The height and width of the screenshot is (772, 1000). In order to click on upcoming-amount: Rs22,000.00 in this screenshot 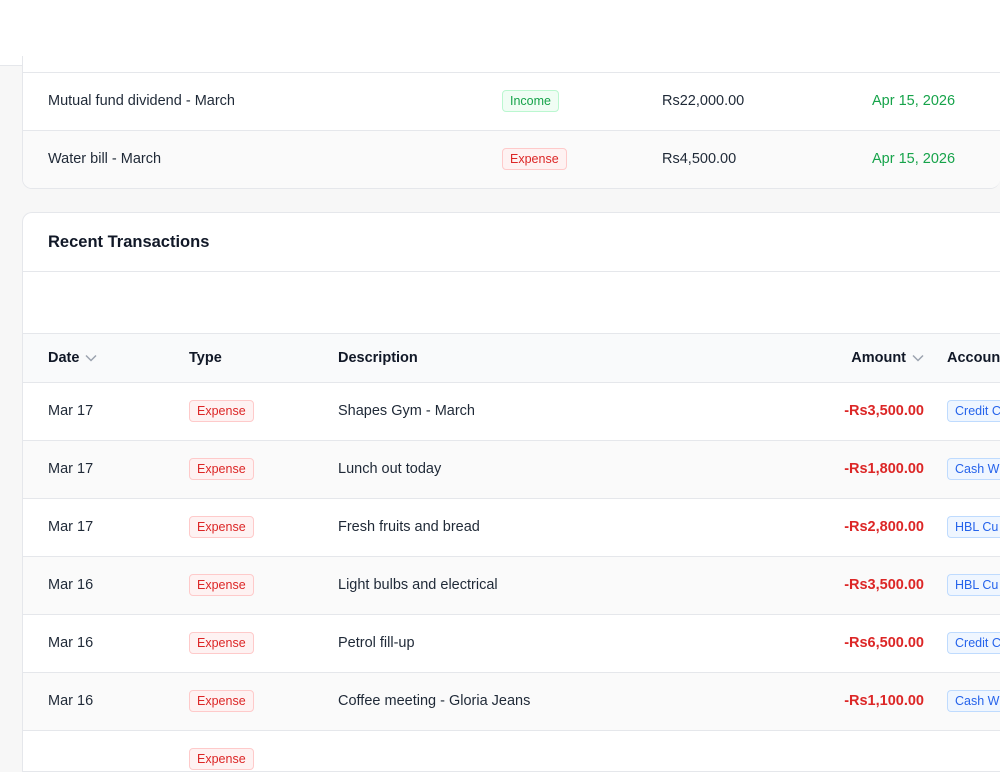, I will do `click(703, 101)`.